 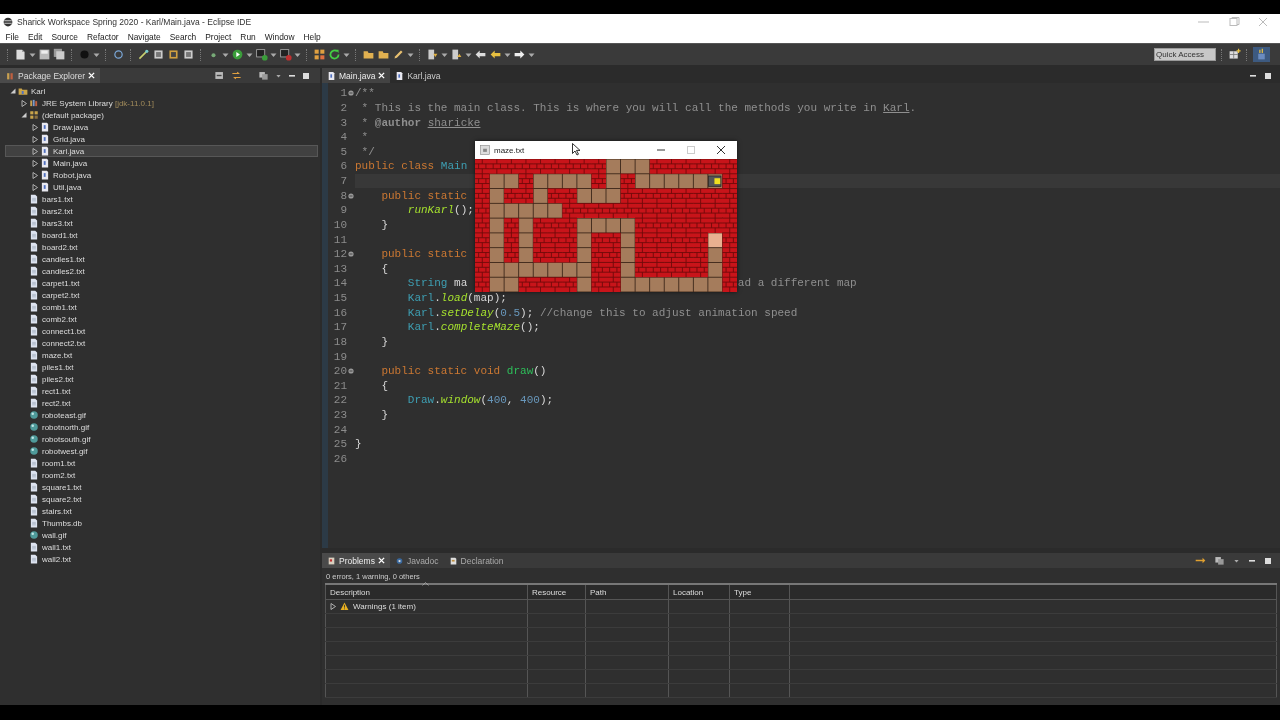 What do you see at coordinates (20, 54) in the screenshot?
I see `document-icon` at bounding box center [20, 54].